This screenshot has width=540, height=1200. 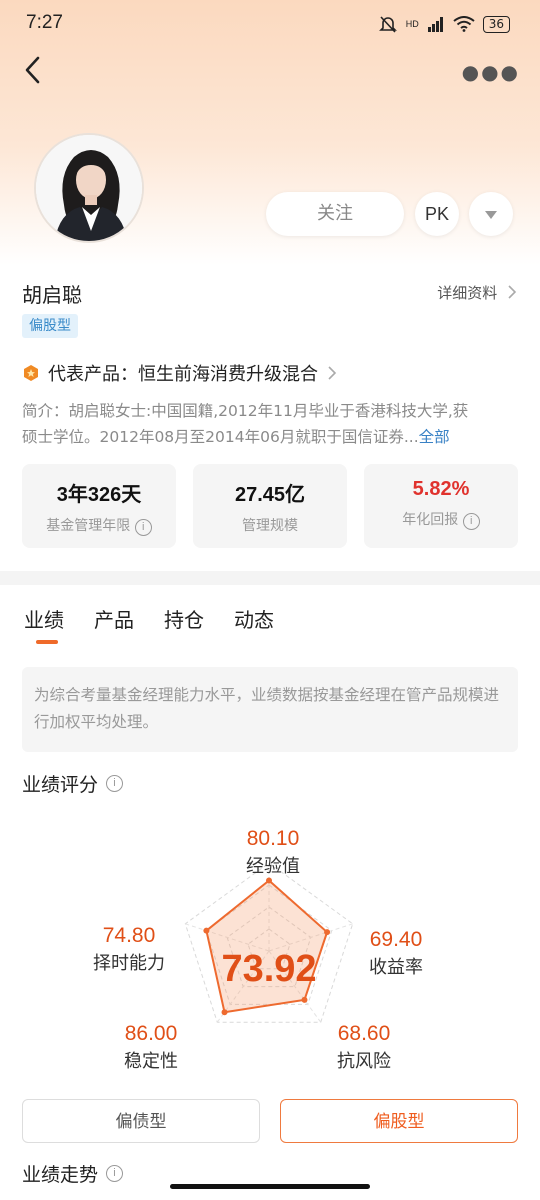 What do you see at coordinates (184, 618) in the screenshot?
I see `tab-holdings: 持仓` at bounding box center [184, 618].